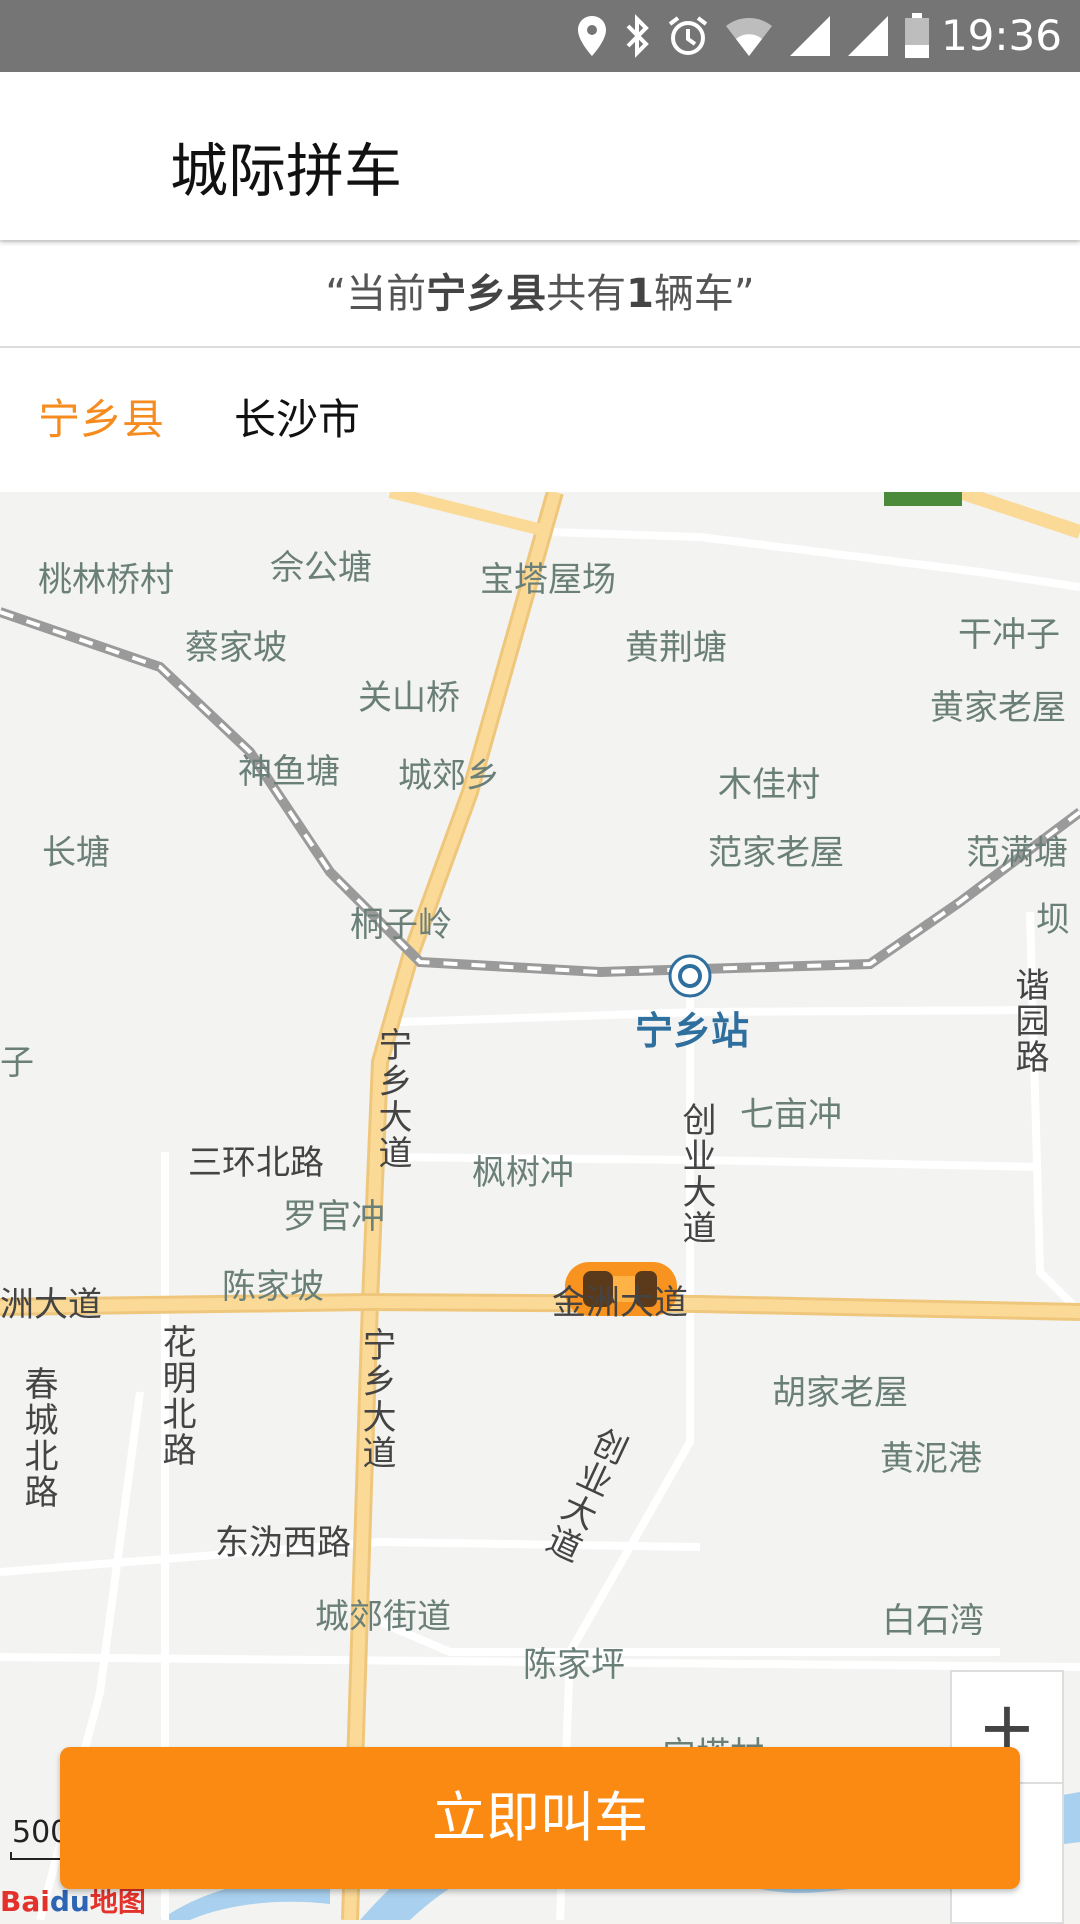 The width and height of the screenshot is (1080, 1924). I want to click on place-label: 黄荆塘, so click(676, 648).